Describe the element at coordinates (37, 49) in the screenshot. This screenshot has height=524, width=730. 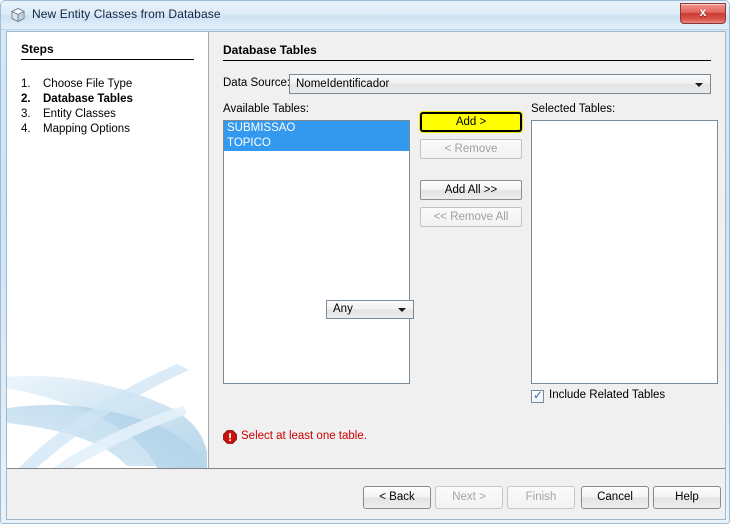
I see `steps-heading: Steps` at that location.